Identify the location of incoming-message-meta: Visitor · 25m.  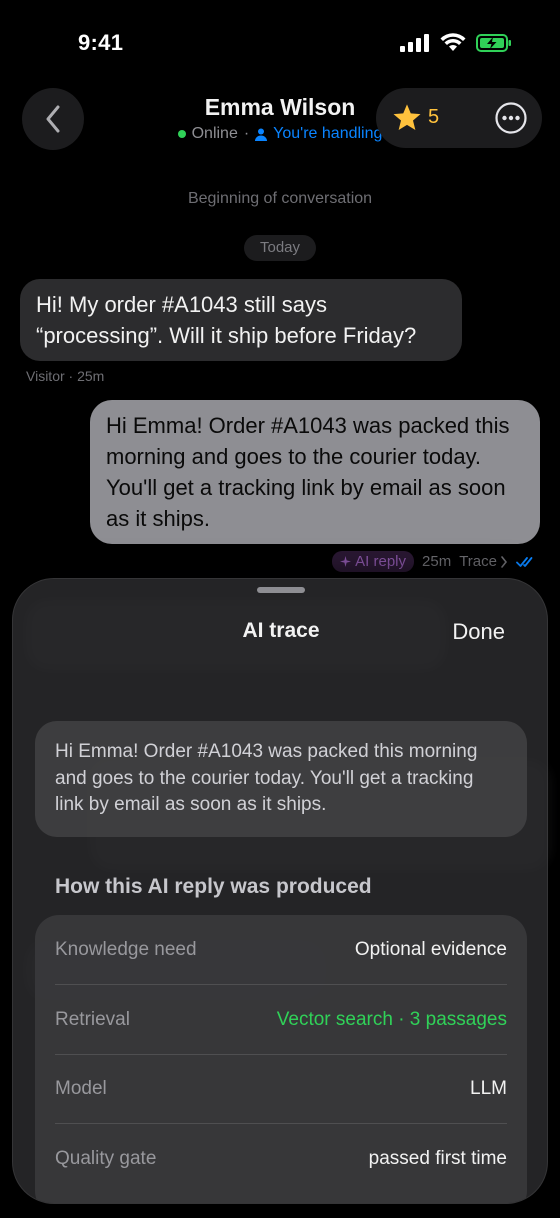
(65, 376).